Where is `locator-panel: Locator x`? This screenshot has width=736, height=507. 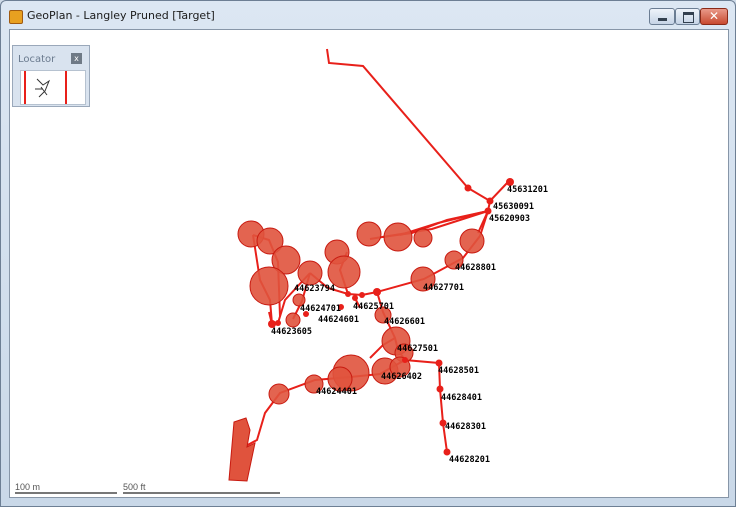
locator-panel: Locator x is located at coordinates (51, 76).